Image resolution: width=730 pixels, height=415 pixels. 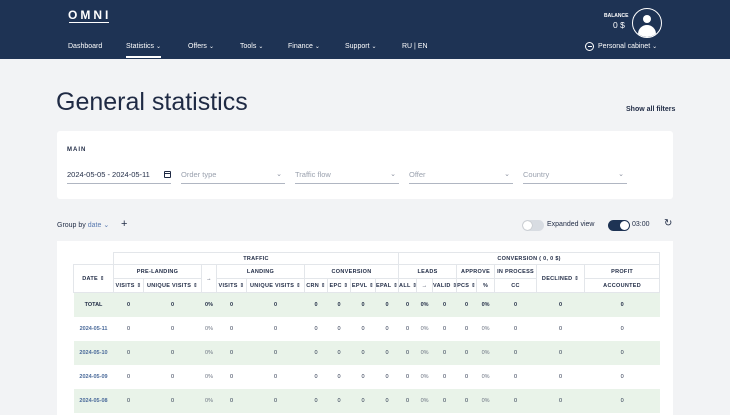 I want to click on percent-subheader: %, so click(x=486, y=285).